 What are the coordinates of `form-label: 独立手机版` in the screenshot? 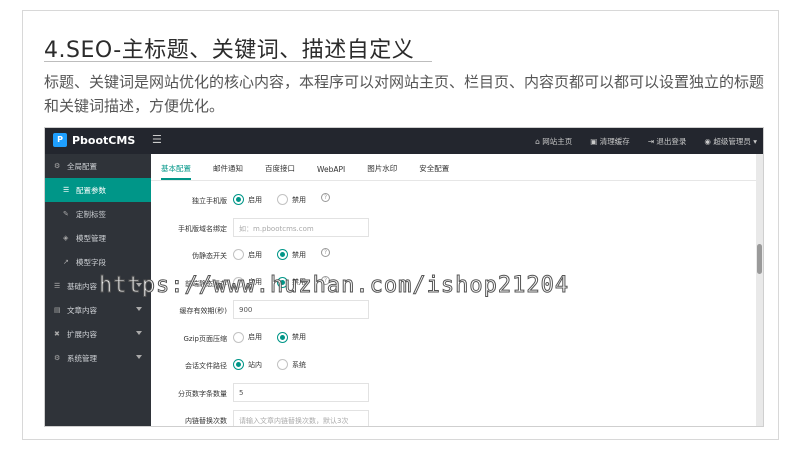 It's located at (209, 201).